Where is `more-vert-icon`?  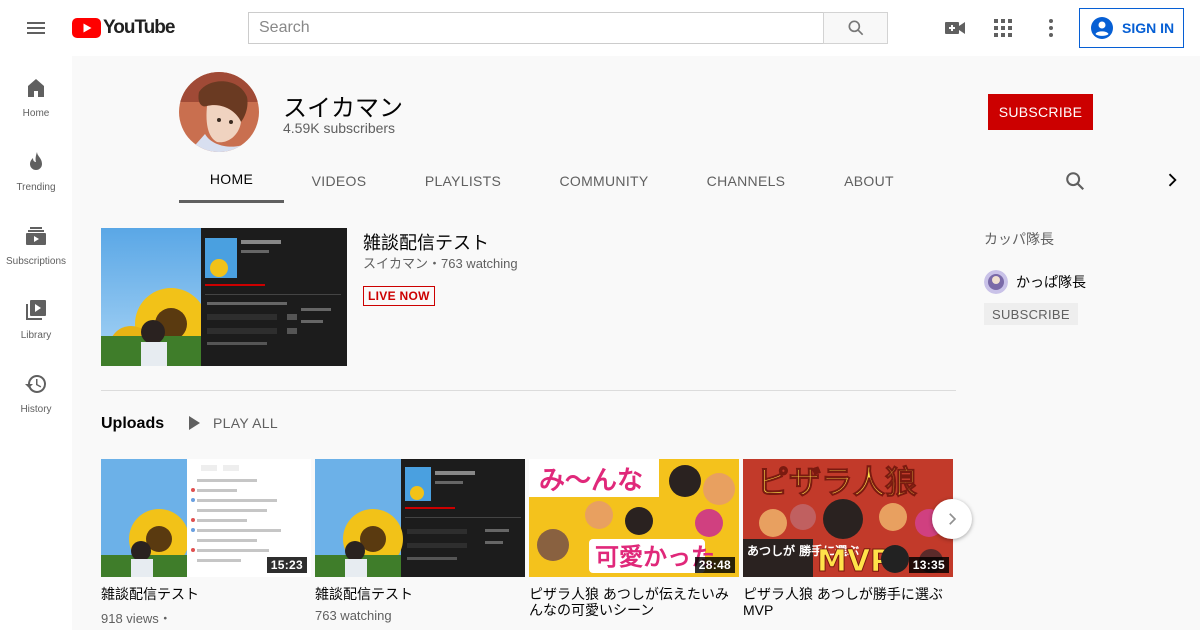 more-vert-icon is located at coordinates (1051, 30).